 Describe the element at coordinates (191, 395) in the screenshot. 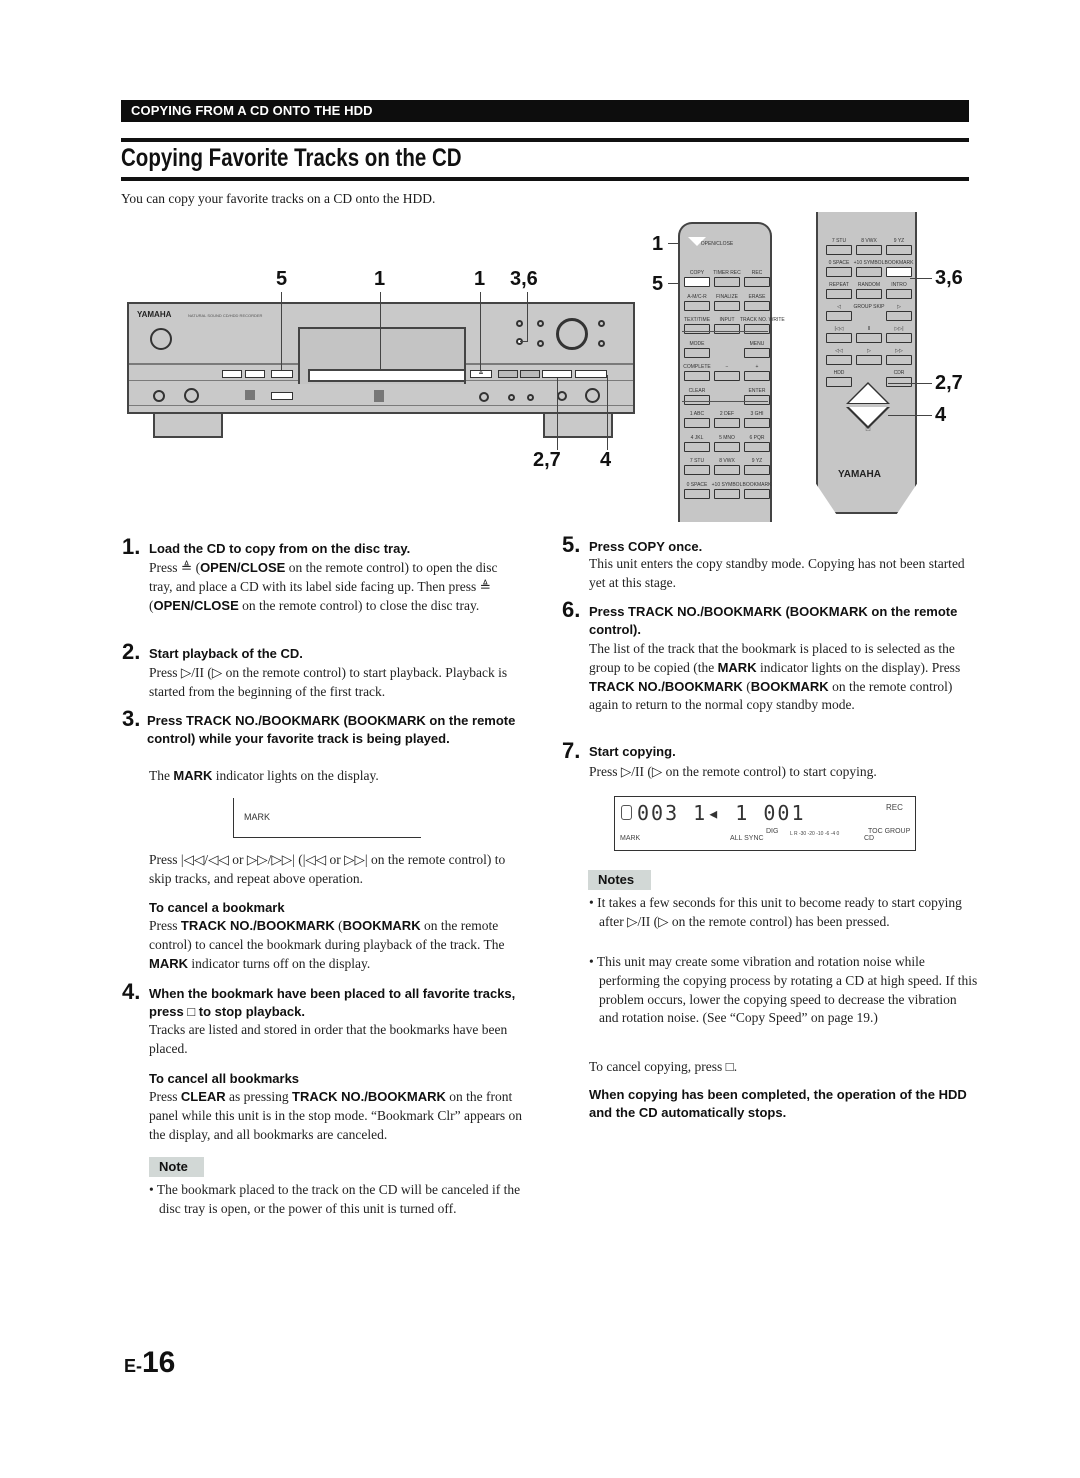

I see `phones-level-knob` at that location.